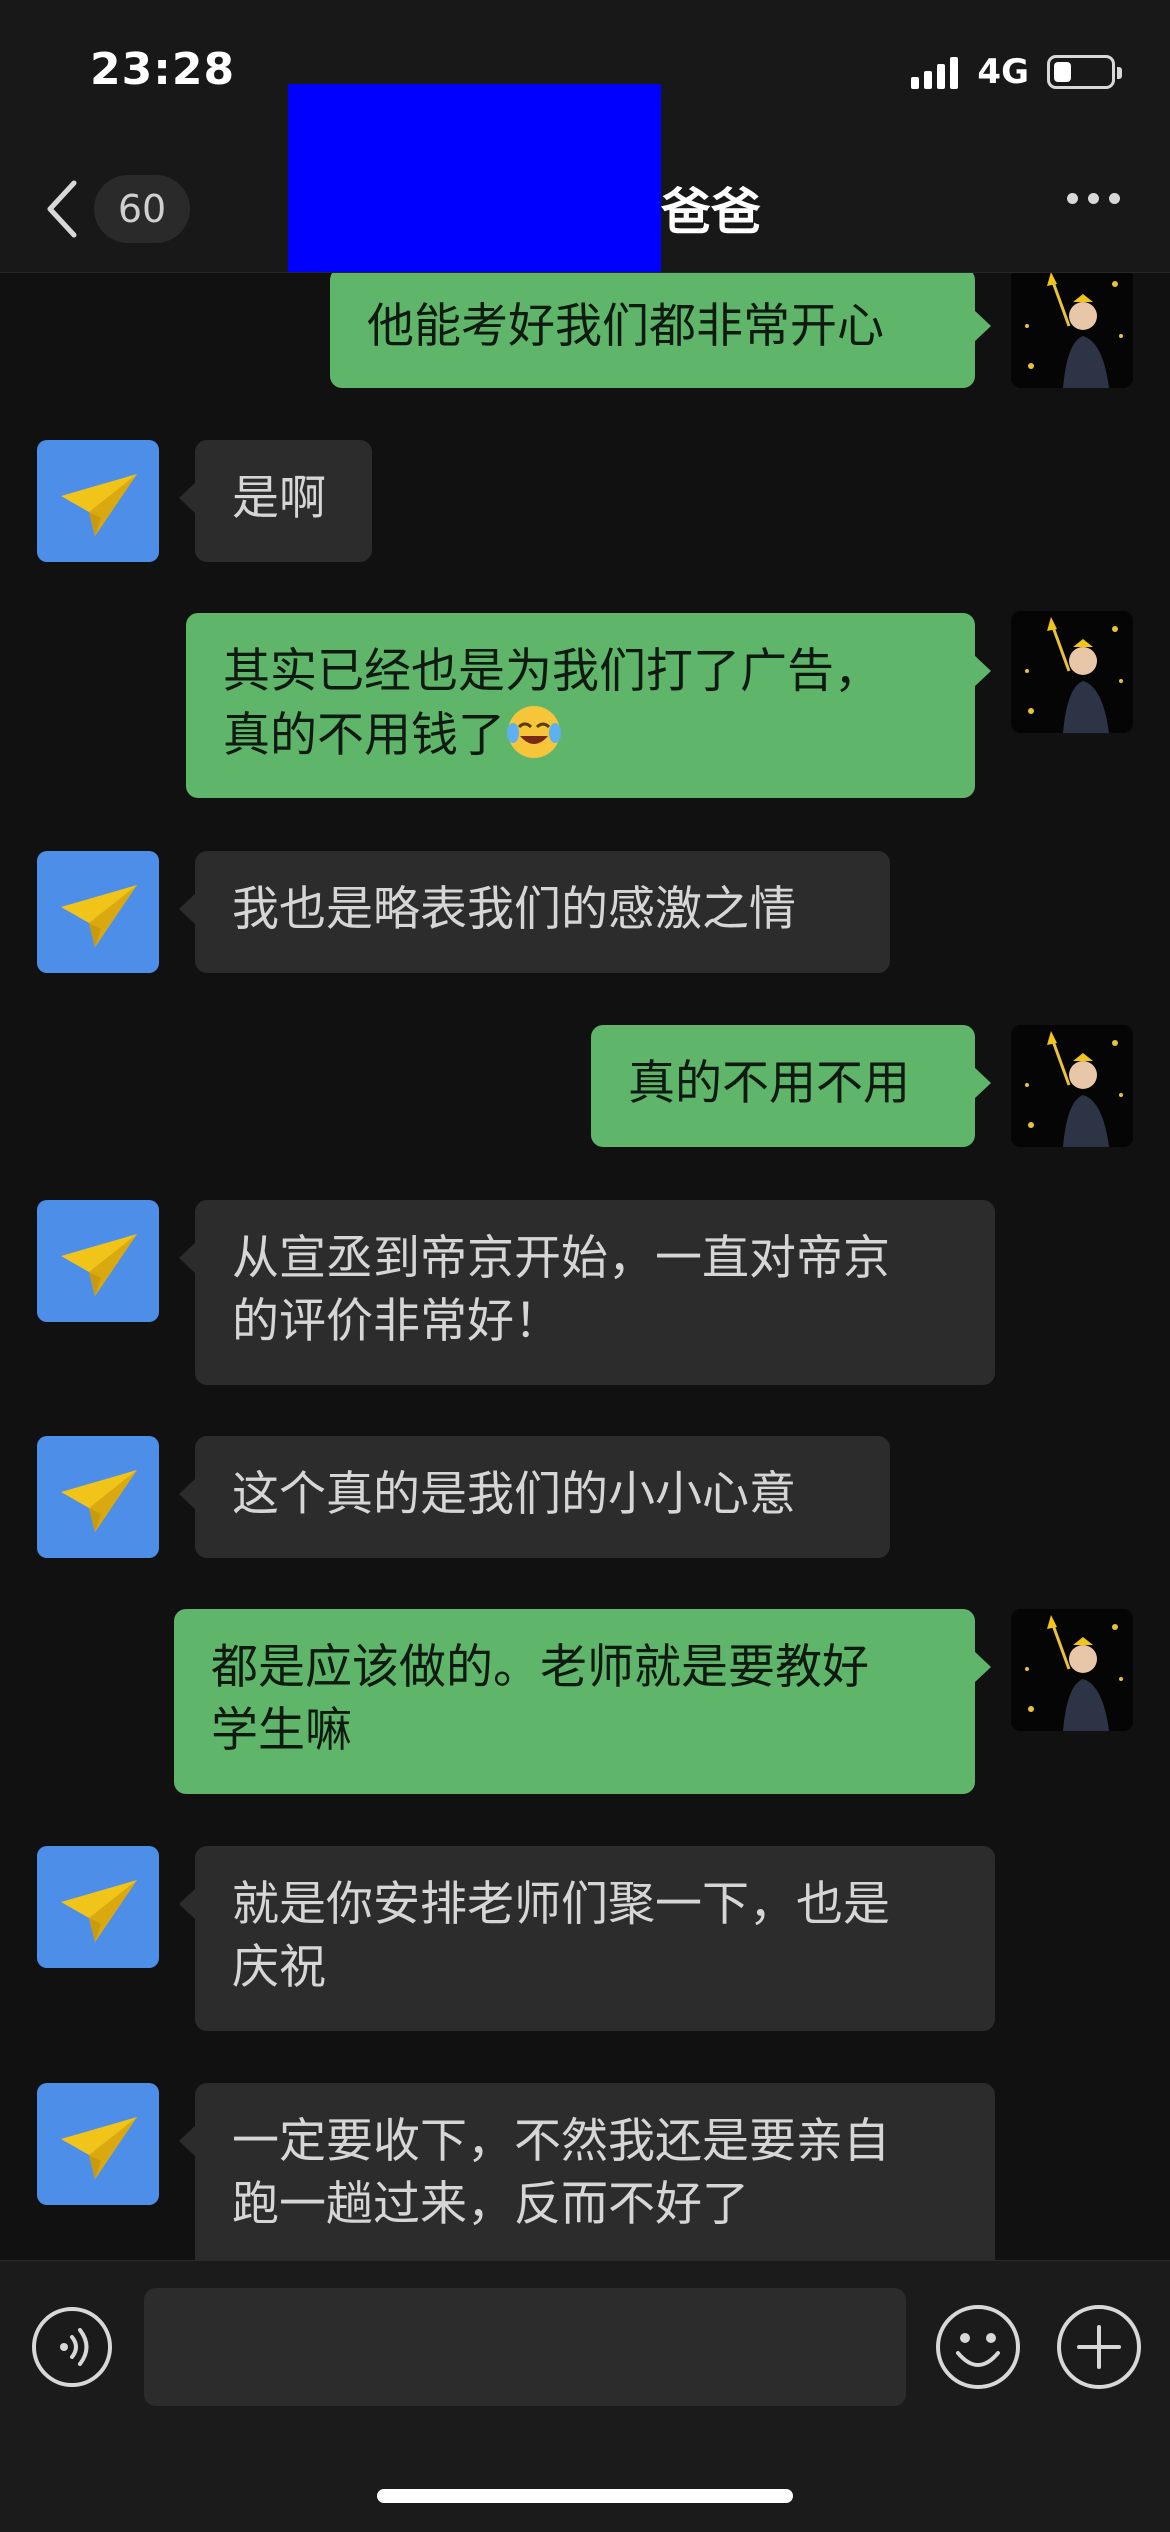  What do you see at coordinates (525, 2347) in the screenshot?
I see `message-input` at bounding box center [525, 2347].